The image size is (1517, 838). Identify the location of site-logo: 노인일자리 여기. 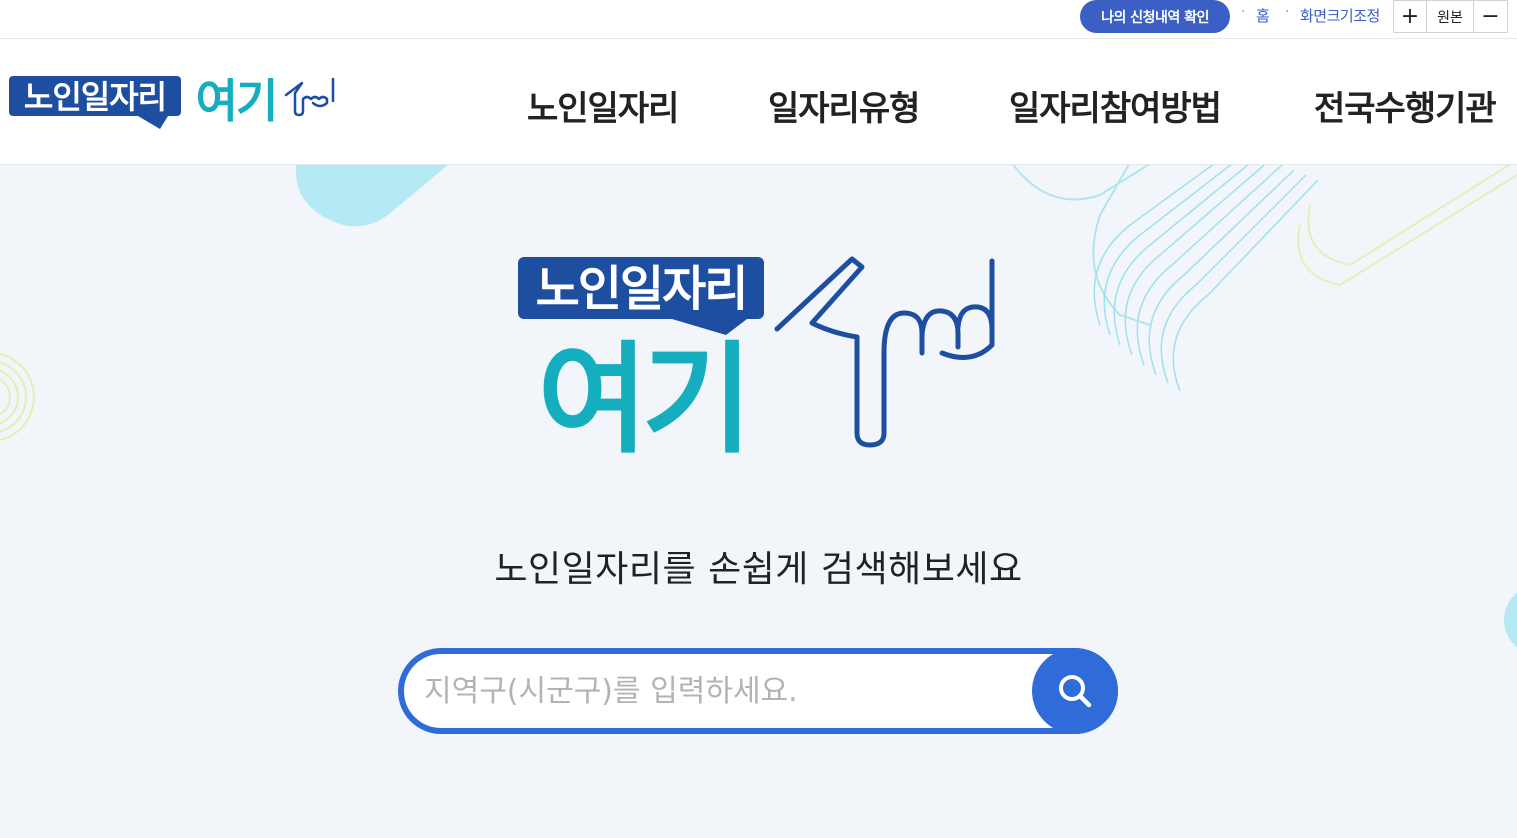
(175, 105).